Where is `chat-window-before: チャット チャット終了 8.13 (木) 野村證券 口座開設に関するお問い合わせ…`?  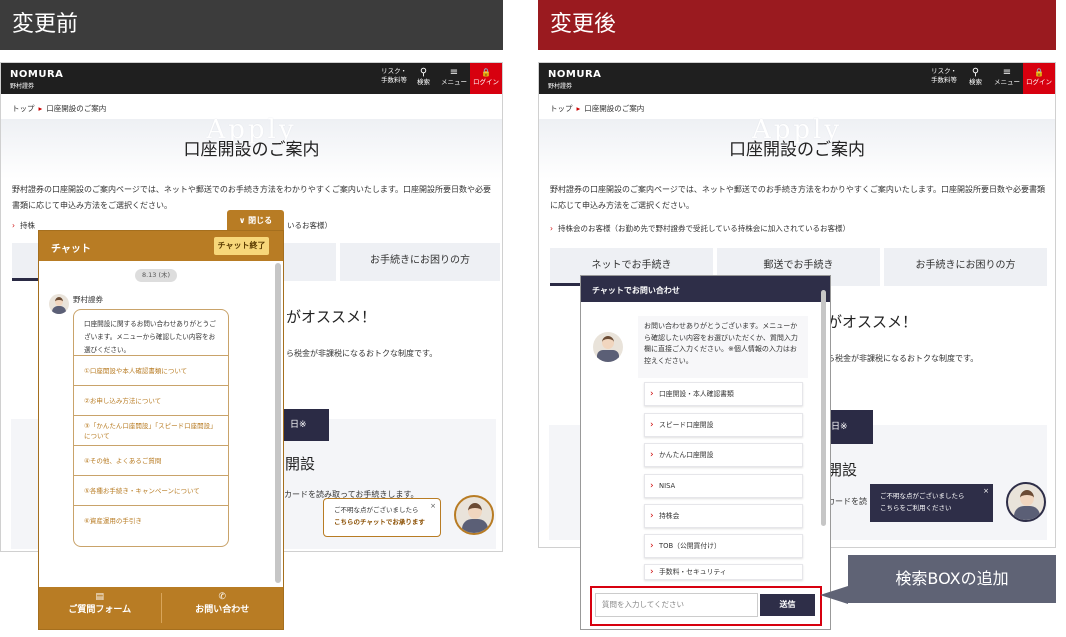
chat-window-before: チャット チャット終了 8.13 (木) 野村證券 口座開設に関するお問い合わせ… is located at coordinates (161, 430).